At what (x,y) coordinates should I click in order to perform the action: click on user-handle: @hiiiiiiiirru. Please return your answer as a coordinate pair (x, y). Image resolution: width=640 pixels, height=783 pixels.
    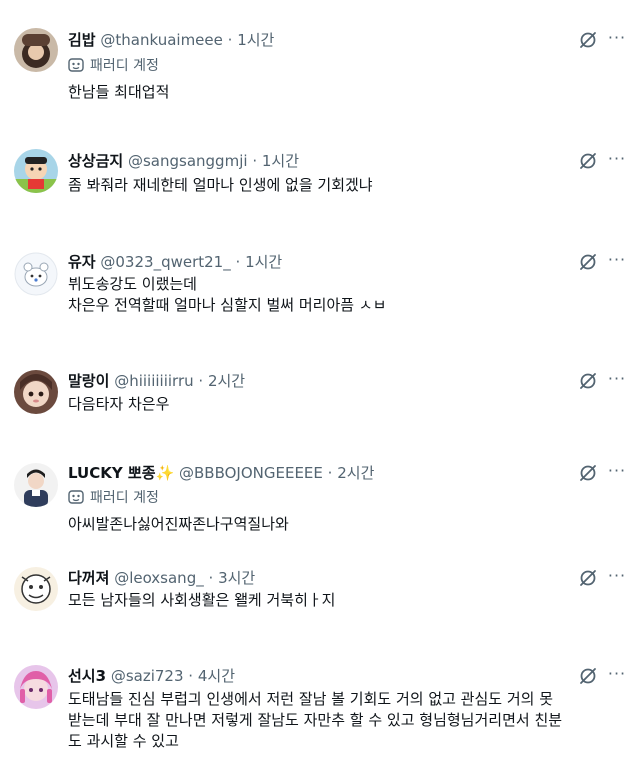
    Looking at the image, I should click on (153, 381).